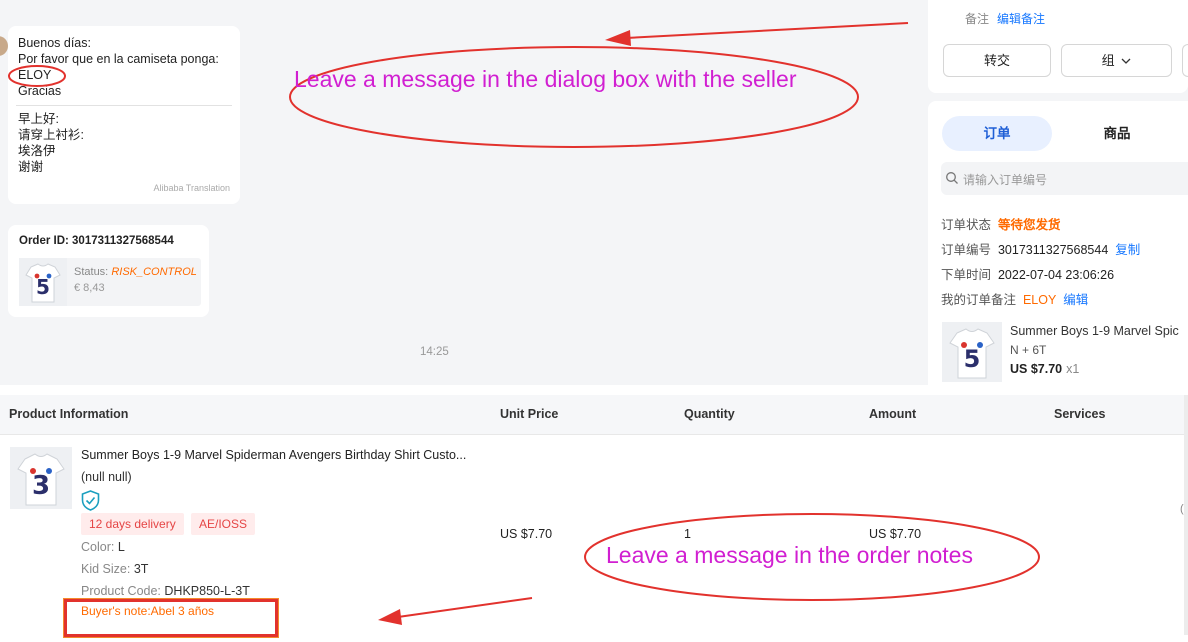  Describe the element at coordinates (997, 133) in the screenshot. I see `tab-orders: 订单` at that location.